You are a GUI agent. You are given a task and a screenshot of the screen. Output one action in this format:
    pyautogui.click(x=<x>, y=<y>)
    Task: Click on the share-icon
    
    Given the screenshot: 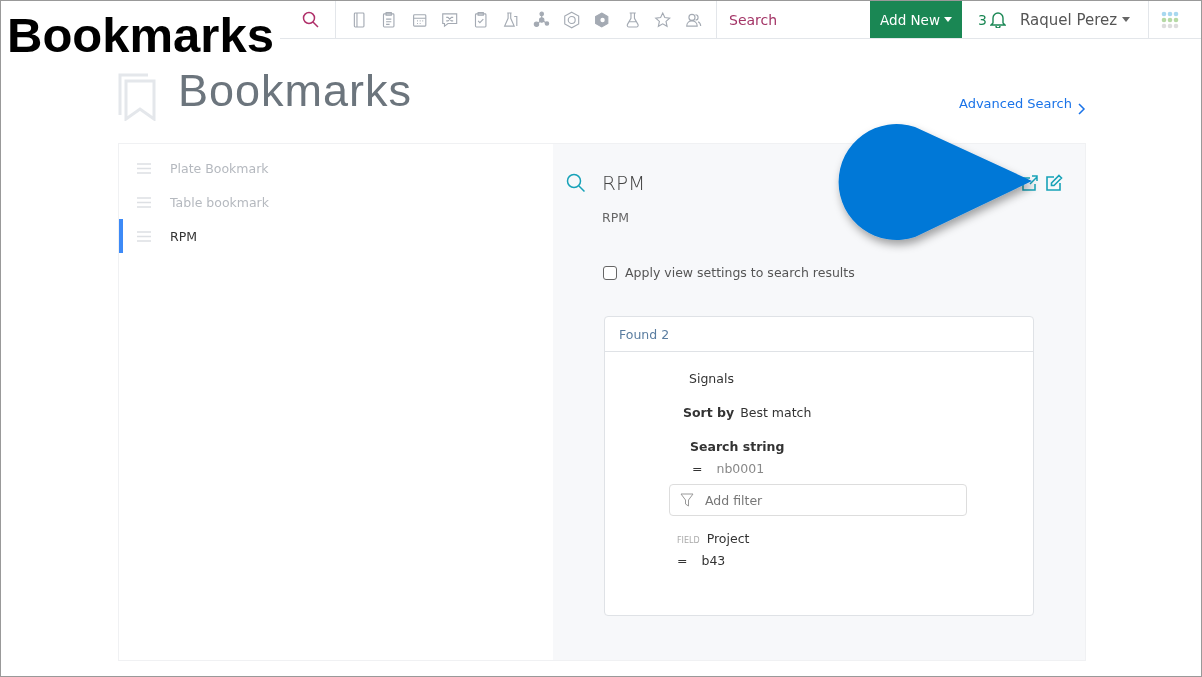 What is the action you would take?
    pyautogui.click(x=1030, y=183)
    